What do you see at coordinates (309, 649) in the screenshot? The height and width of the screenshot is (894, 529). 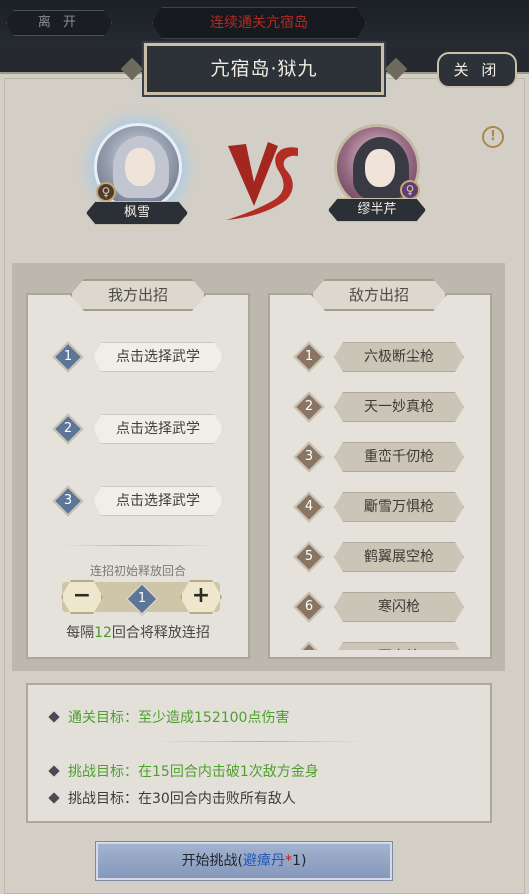 I see `skill-number-text: 7` at bounding box center [309, 649].